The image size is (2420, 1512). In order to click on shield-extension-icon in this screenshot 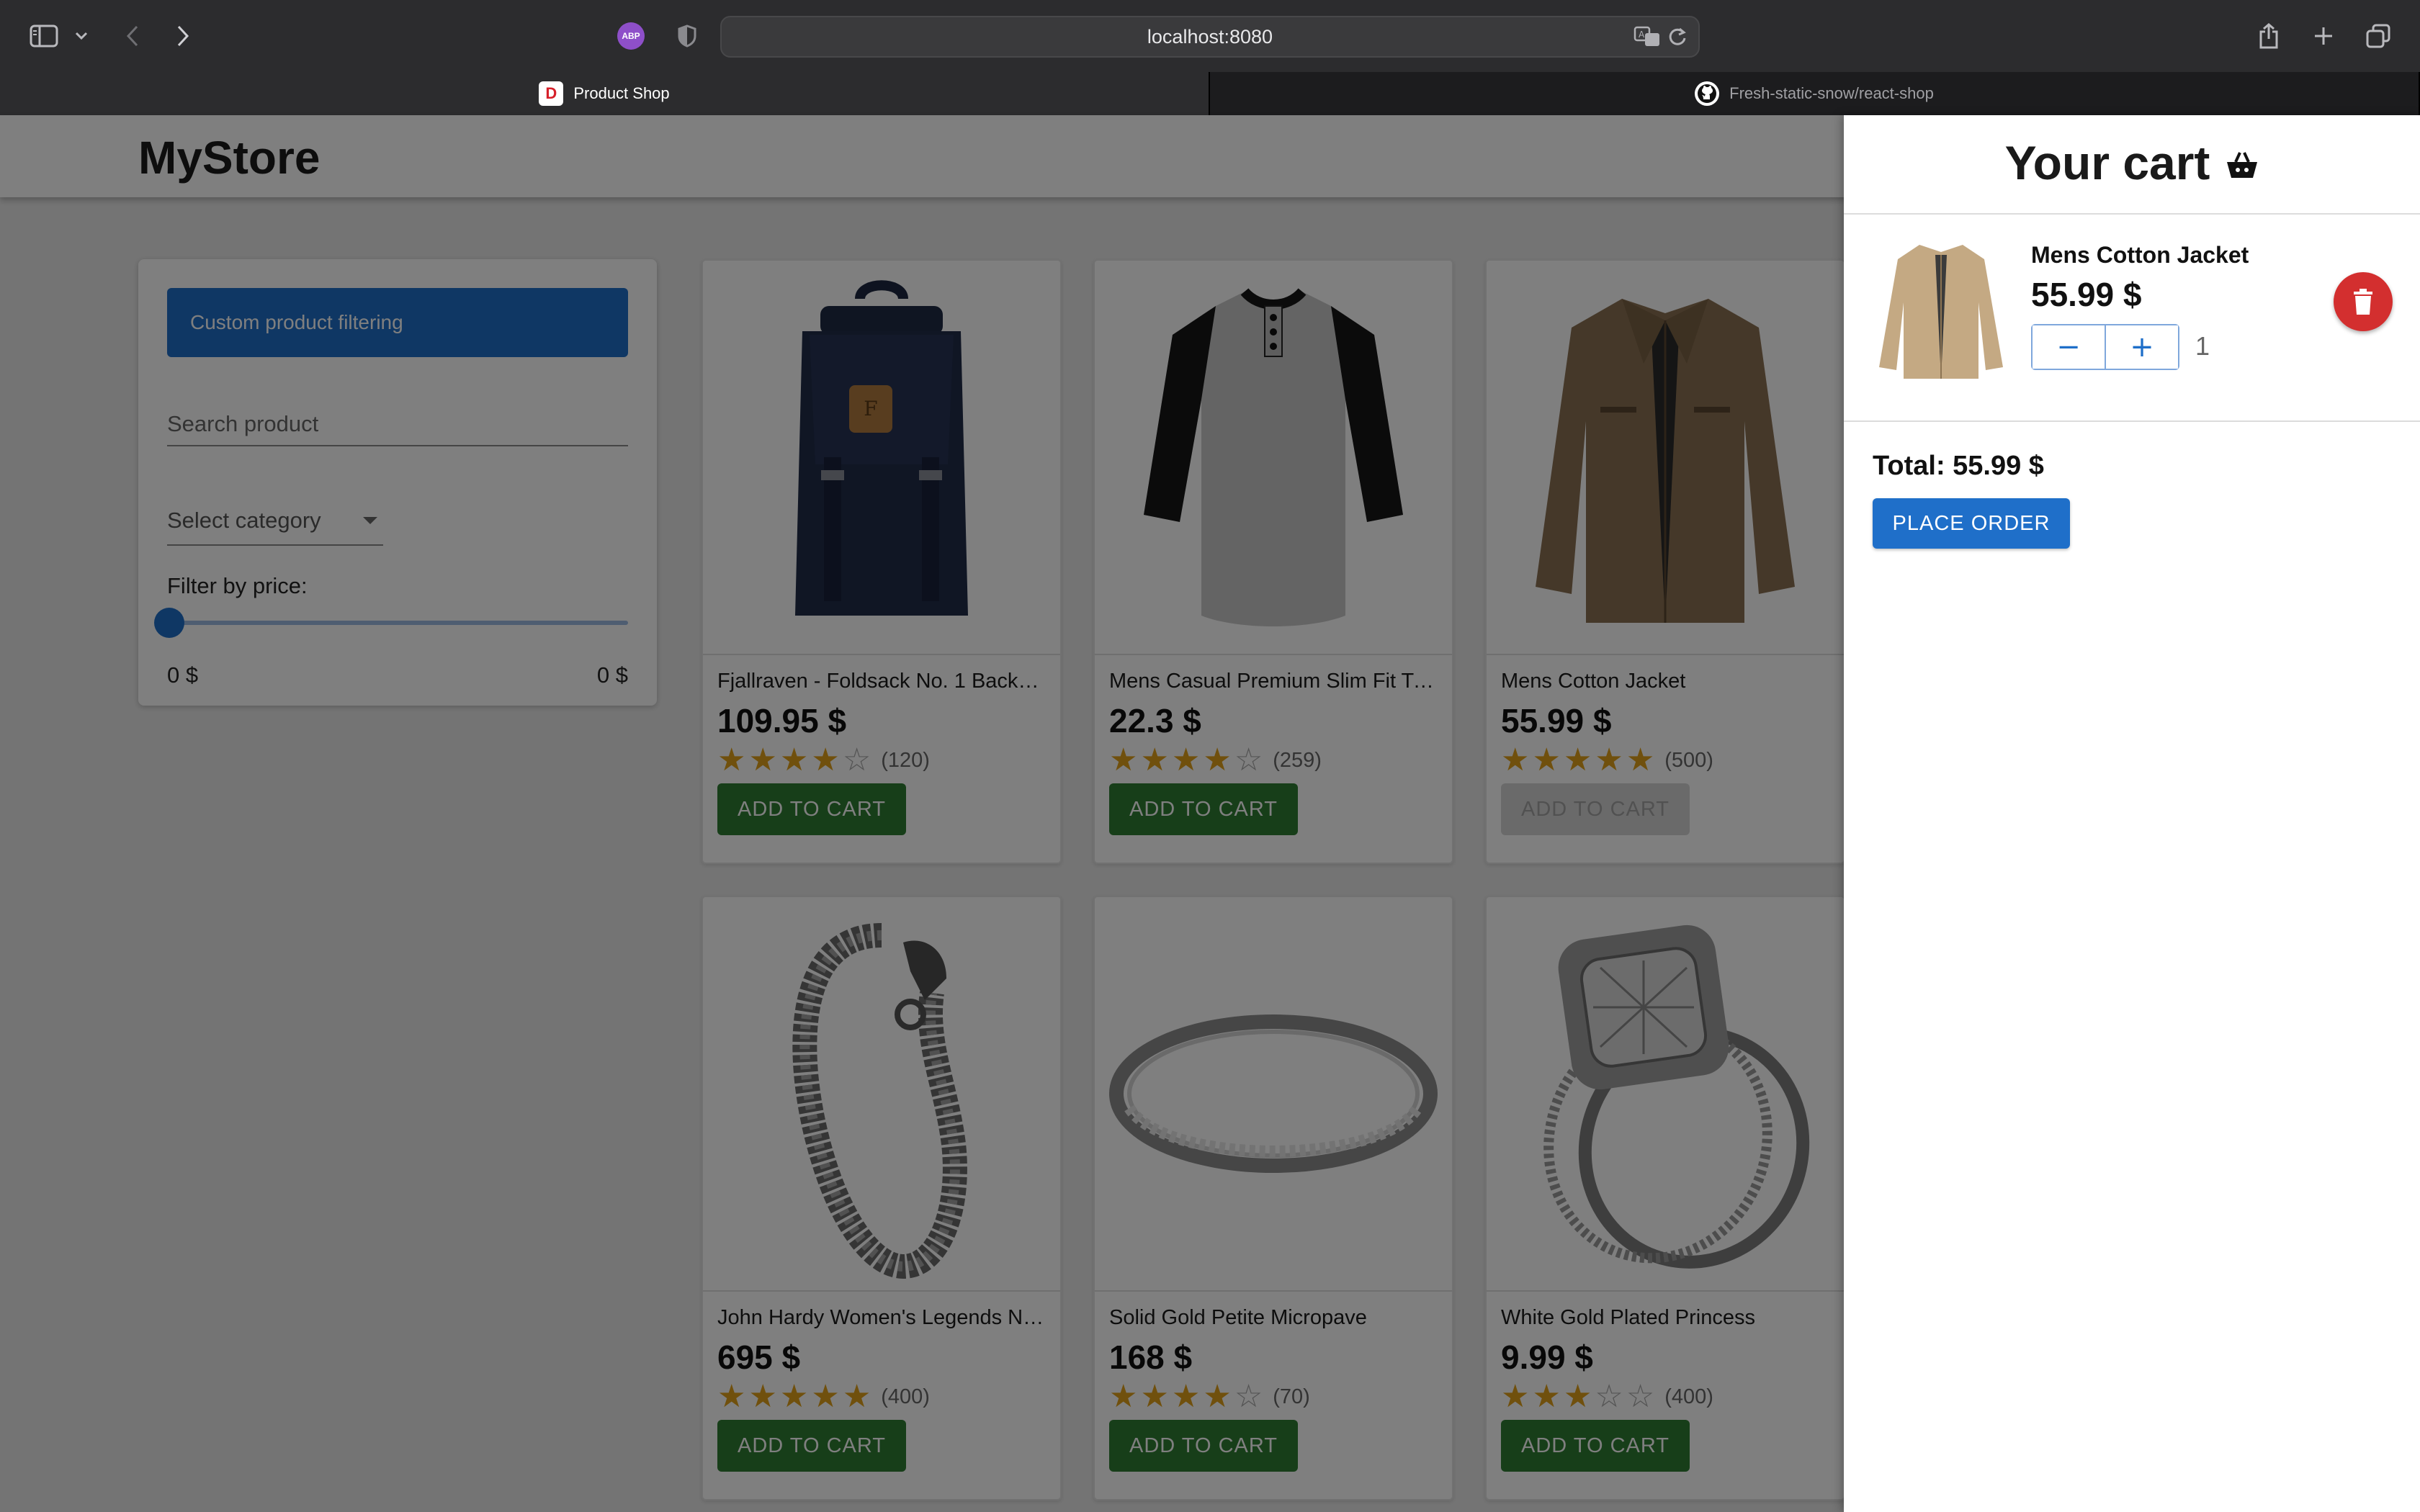, I will do `click(687, 36)`.